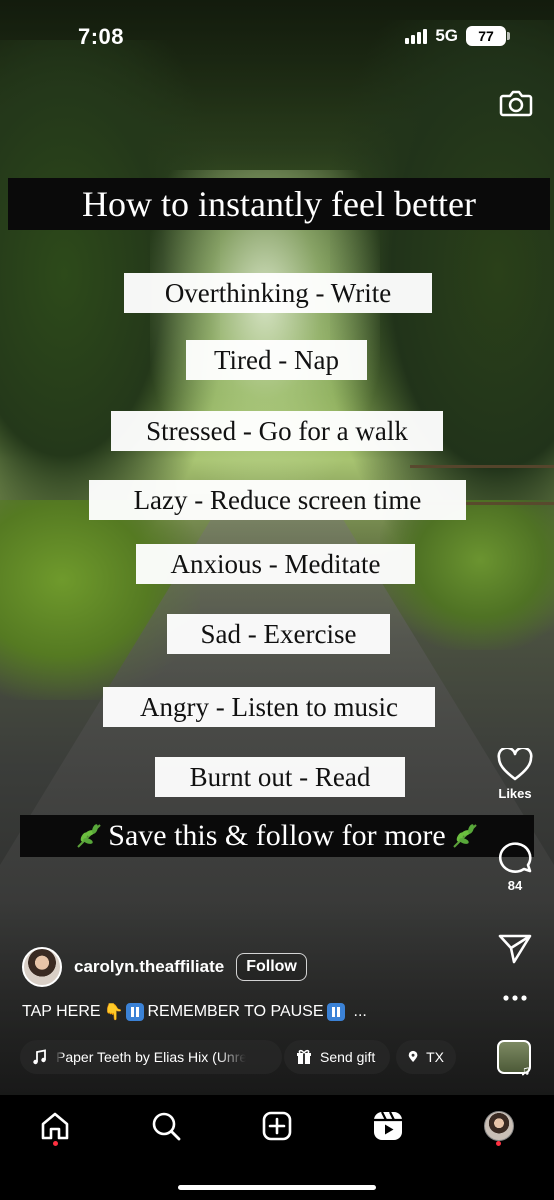 This screenshot has width=554, height=1200. I want to click on send-gift-label: Send gift, so click(348, 1057).